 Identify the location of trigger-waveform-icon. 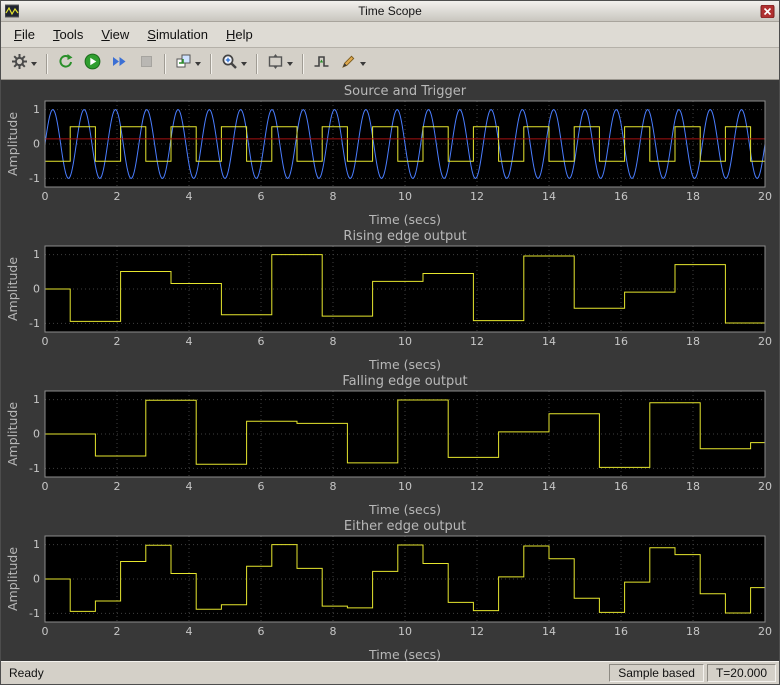
(321, 64).